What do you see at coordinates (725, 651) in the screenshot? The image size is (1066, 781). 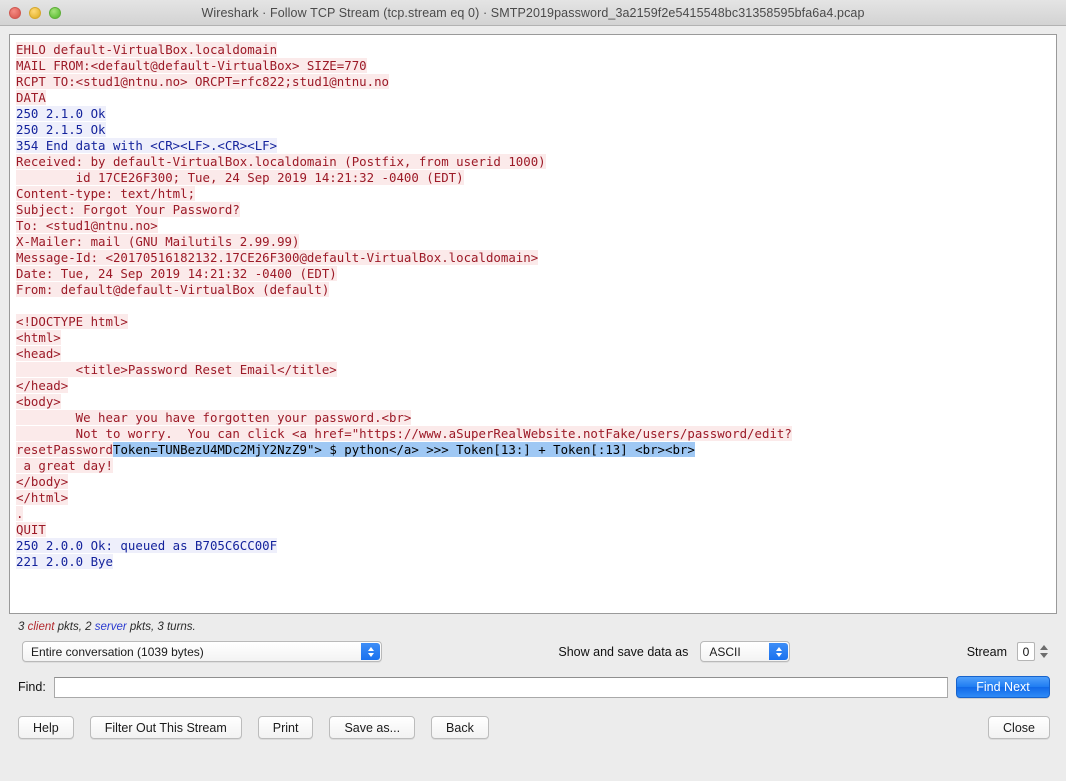 I see `data-format-select-value: ASCII` at bounding box center [725, 651].